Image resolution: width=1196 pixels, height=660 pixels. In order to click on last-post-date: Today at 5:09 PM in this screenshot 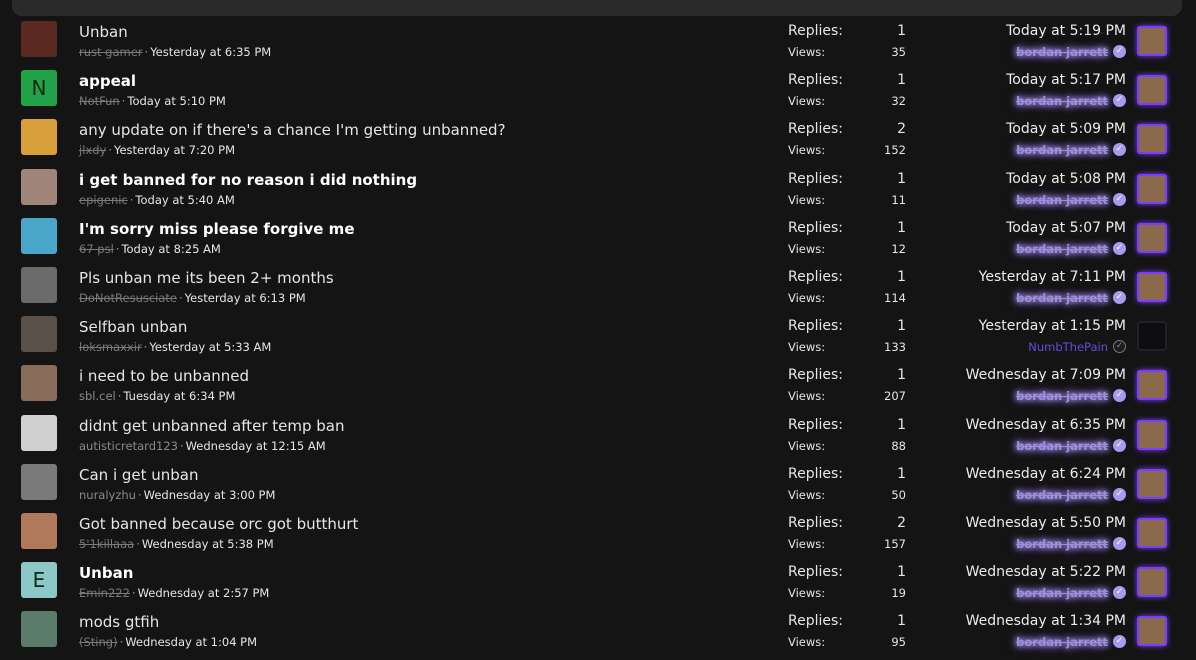, I will do `click(1066, 129)`.